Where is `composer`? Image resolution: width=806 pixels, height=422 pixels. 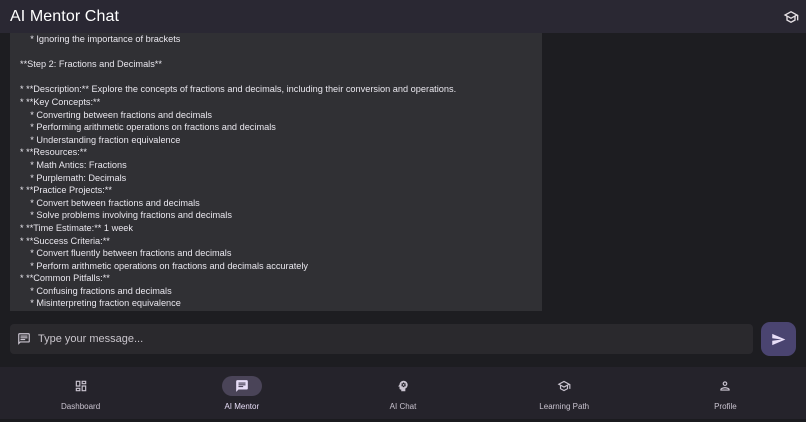
composer is located at coordinates (403, 339).